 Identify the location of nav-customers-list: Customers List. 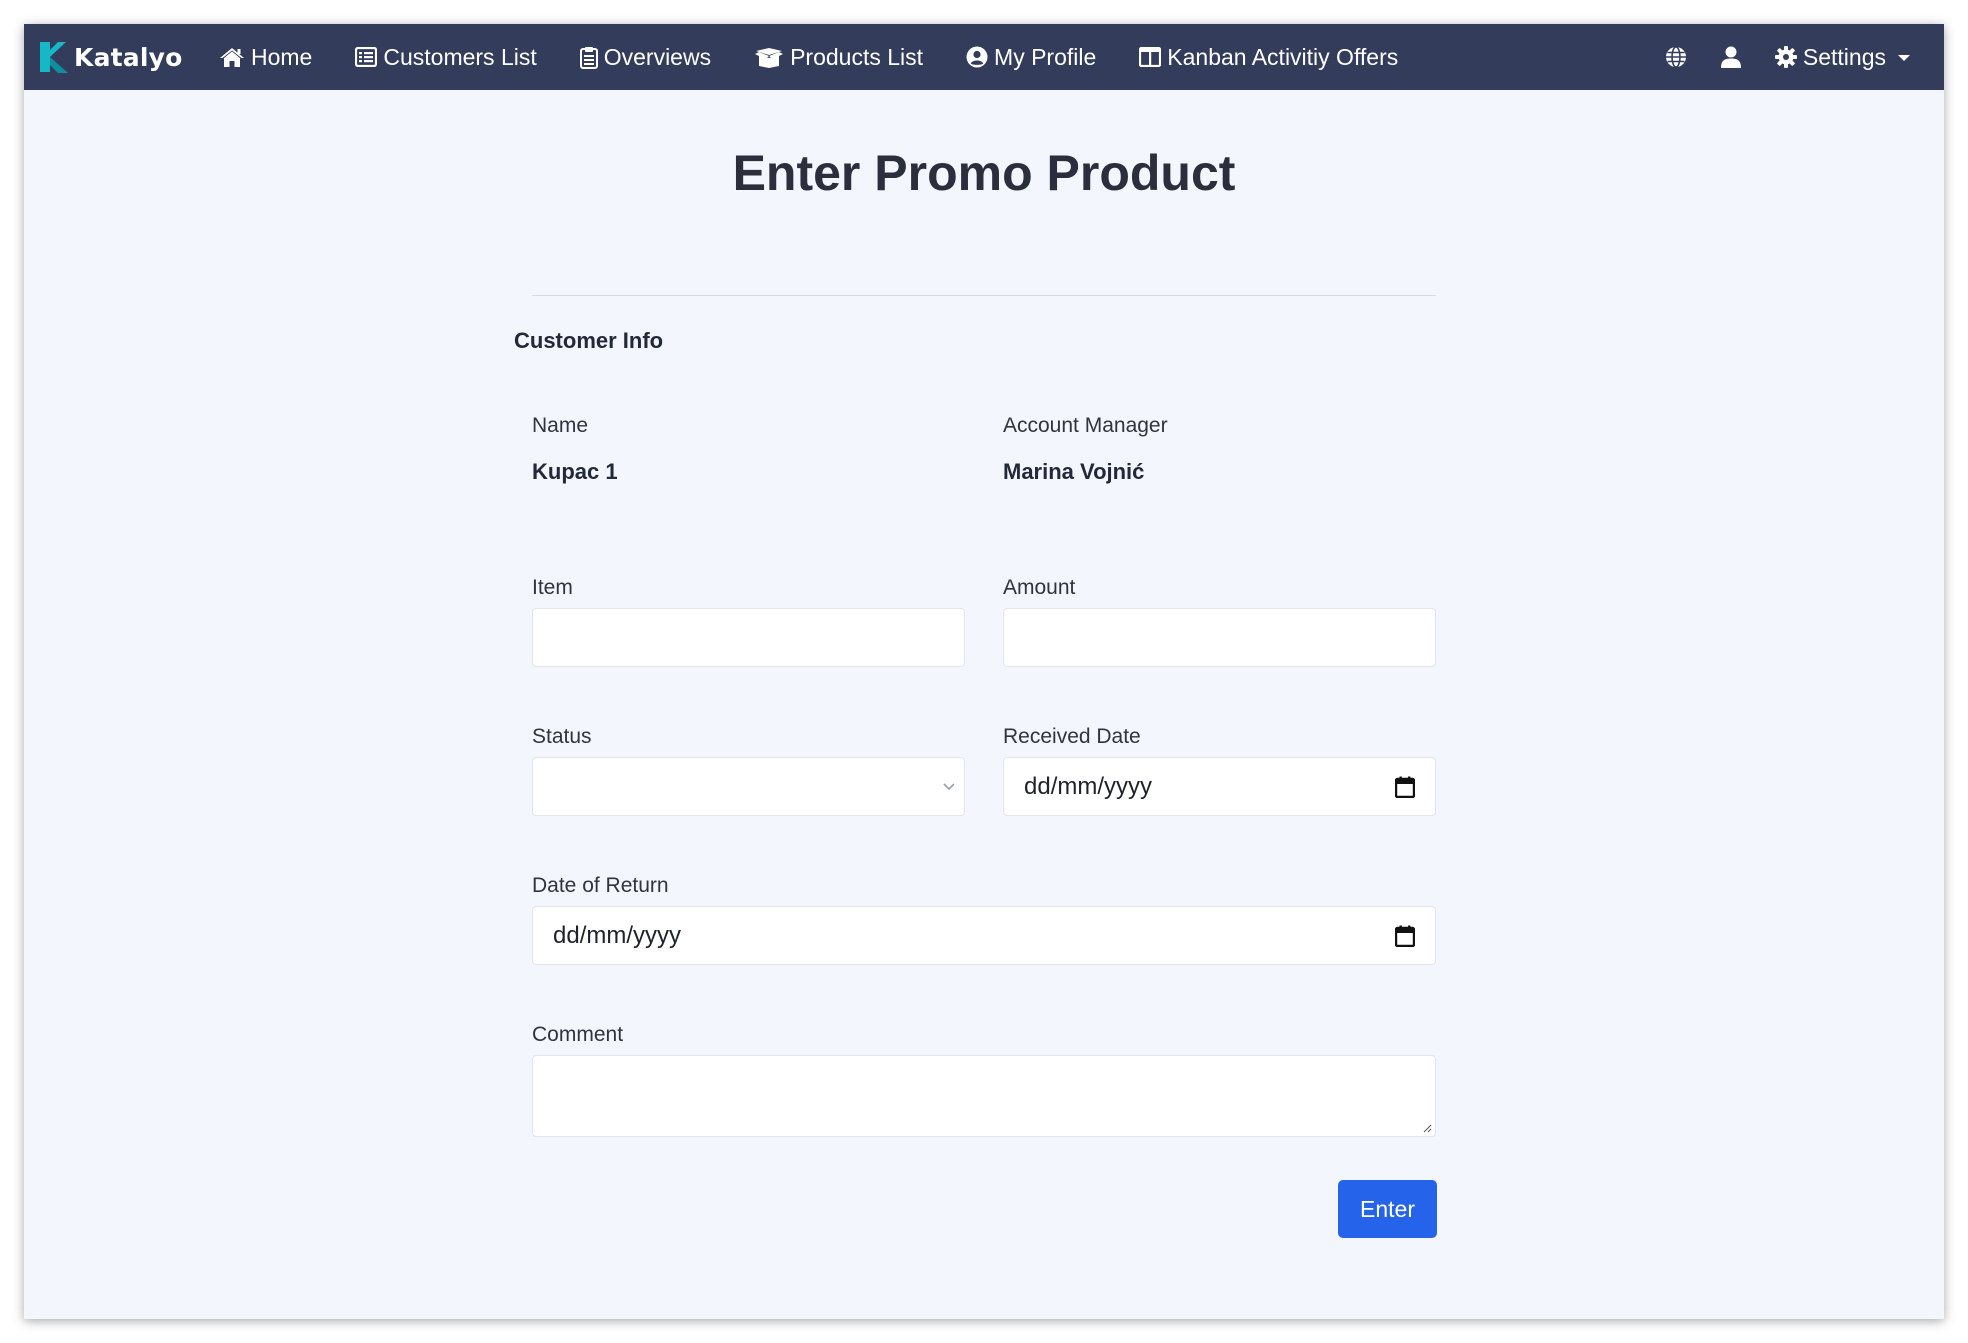
(446, 57).